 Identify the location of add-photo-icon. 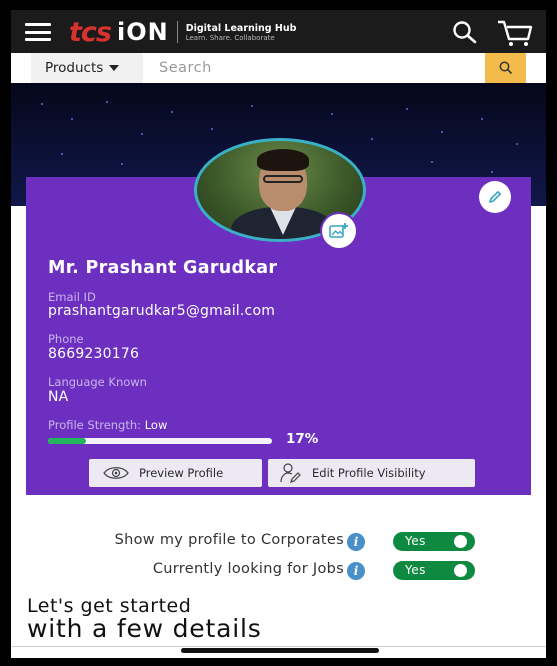
(338, 230).